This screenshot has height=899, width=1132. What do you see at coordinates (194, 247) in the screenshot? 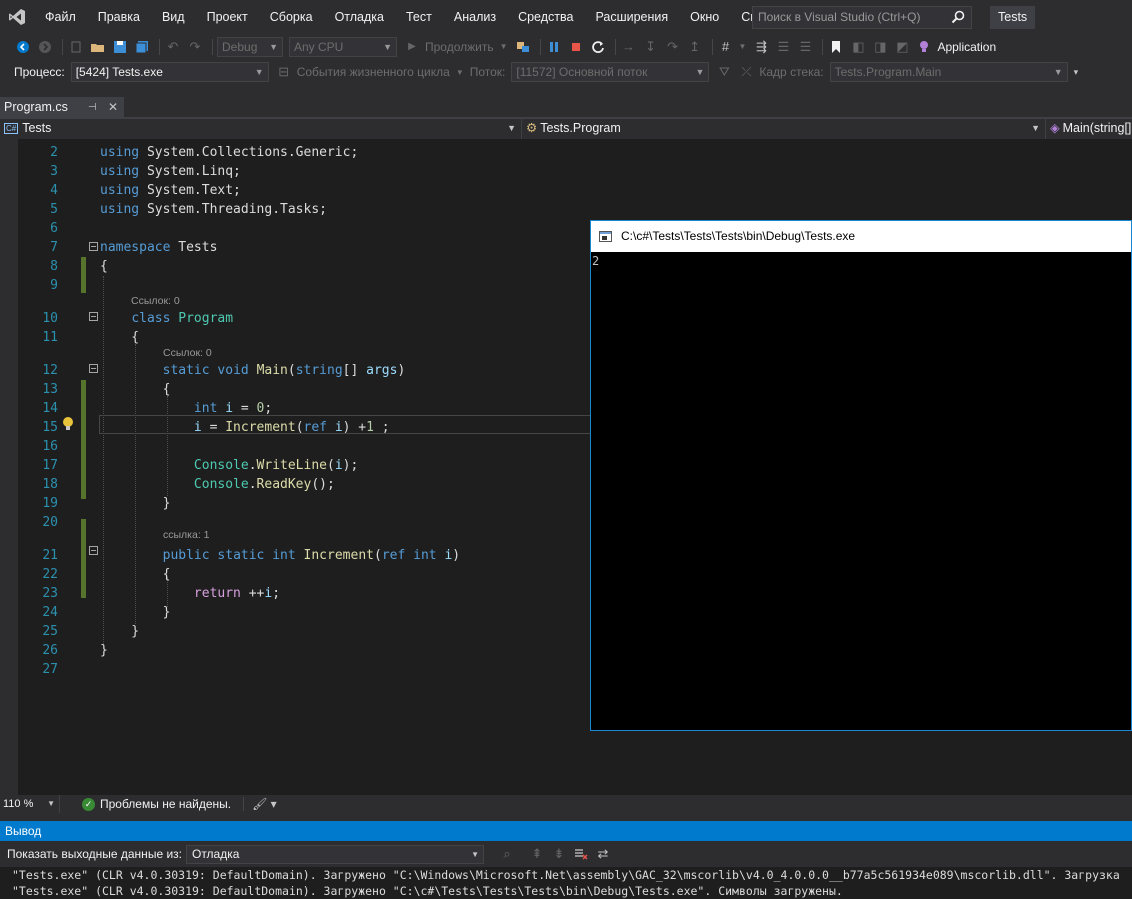
I see `code-token: Tests` at bounding box center [194, 247].